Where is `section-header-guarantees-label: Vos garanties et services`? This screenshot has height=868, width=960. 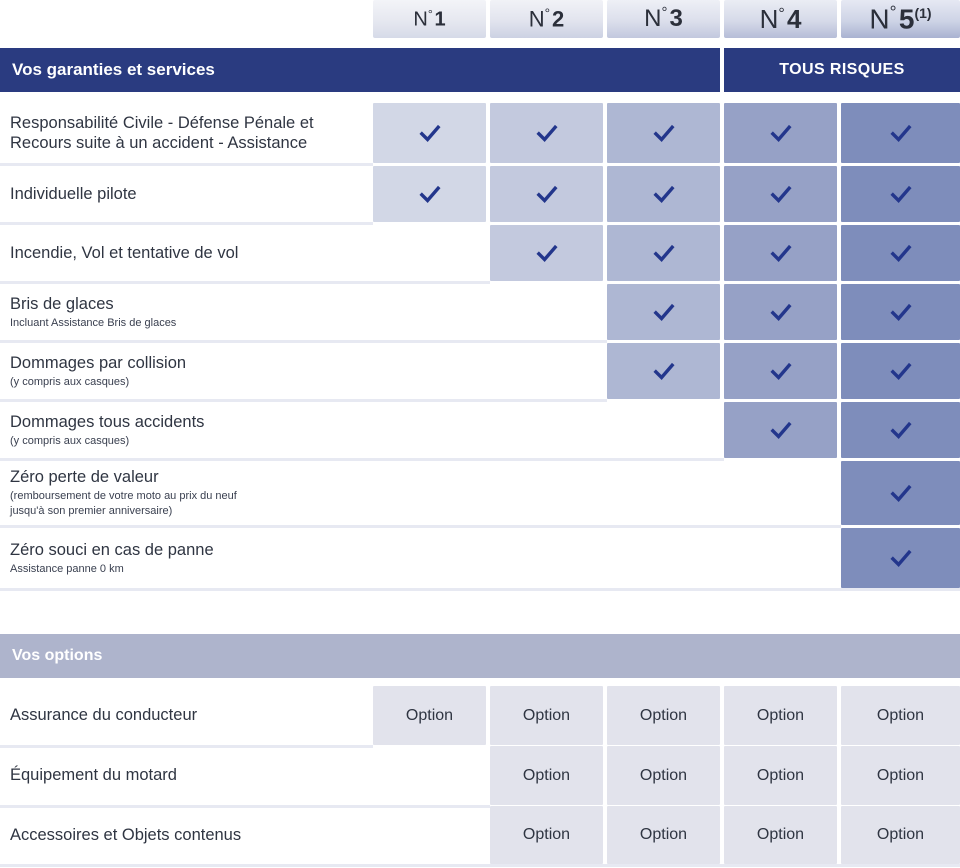
section-header-guarantees-label: Vos garanties et services is located at coordinates (113, 69).